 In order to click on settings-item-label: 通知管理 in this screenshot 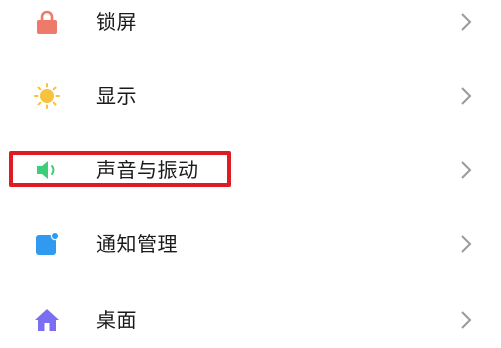, I will do `click(137, 244)`.